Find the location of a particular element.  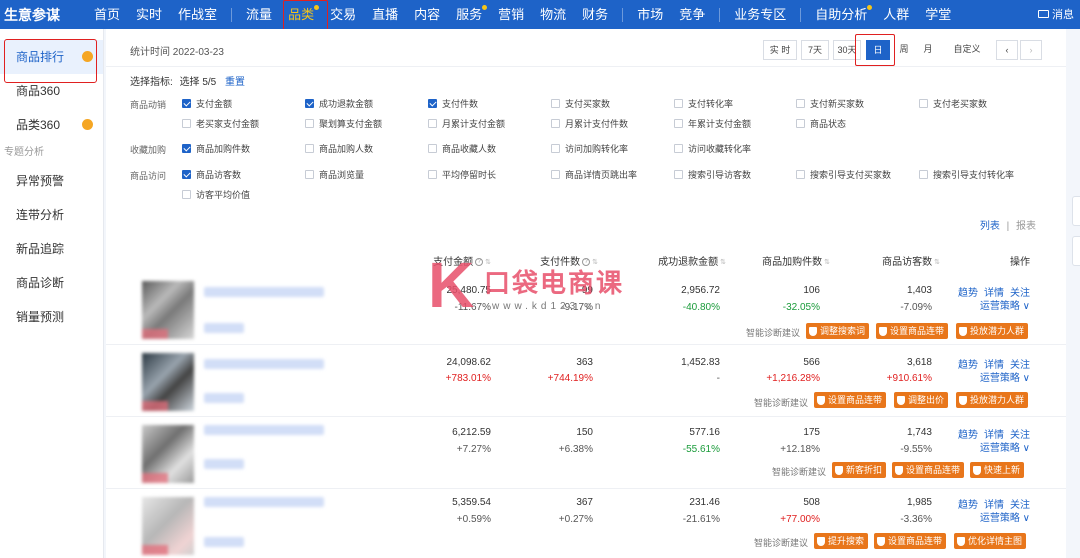

diag-action-button: 提升搜索 is located at coordinates (841, 541).